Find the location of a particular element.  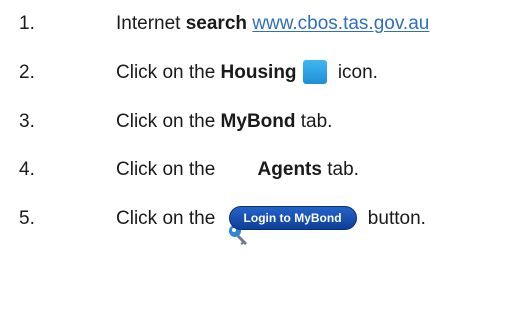

step-text: Click on the Login to MyBond button. is located at coordinates (271, 219).